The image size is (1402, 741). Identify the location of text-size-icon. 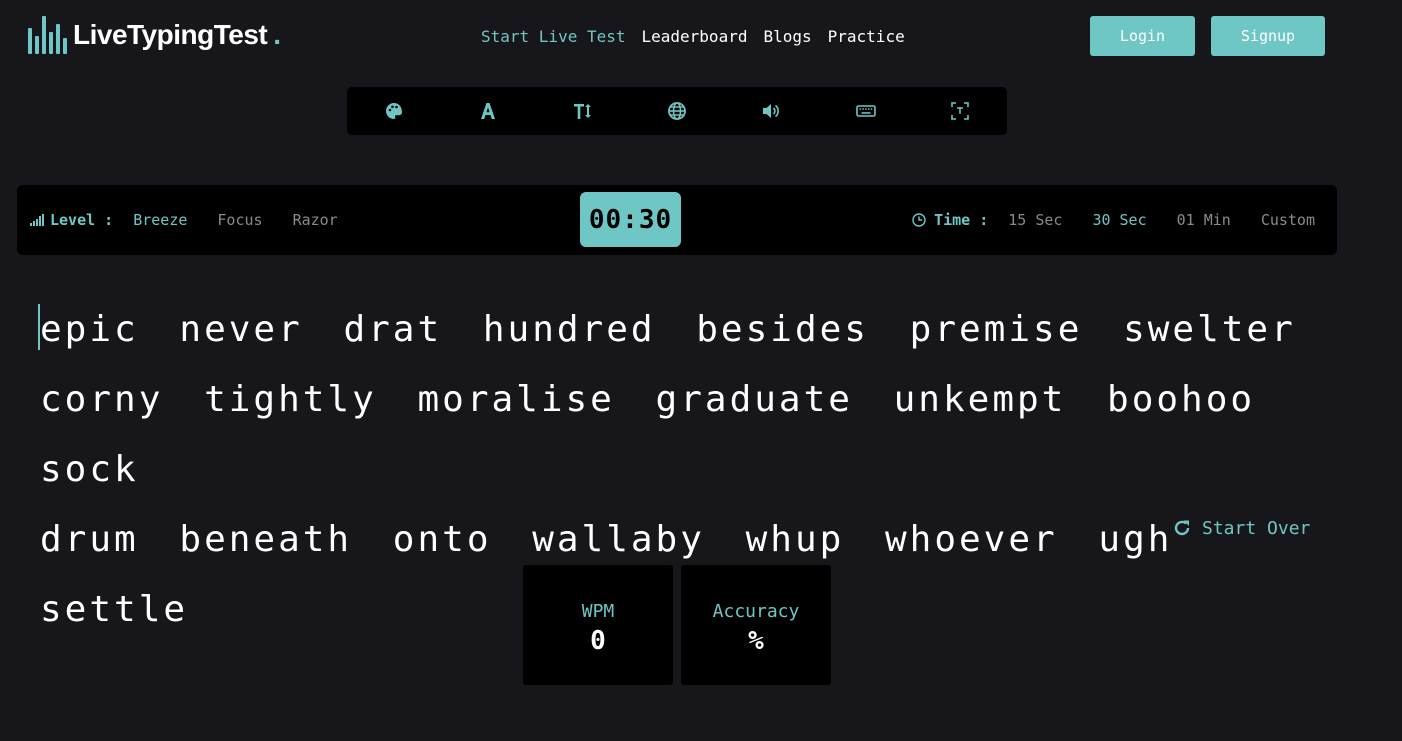
(583, 111).